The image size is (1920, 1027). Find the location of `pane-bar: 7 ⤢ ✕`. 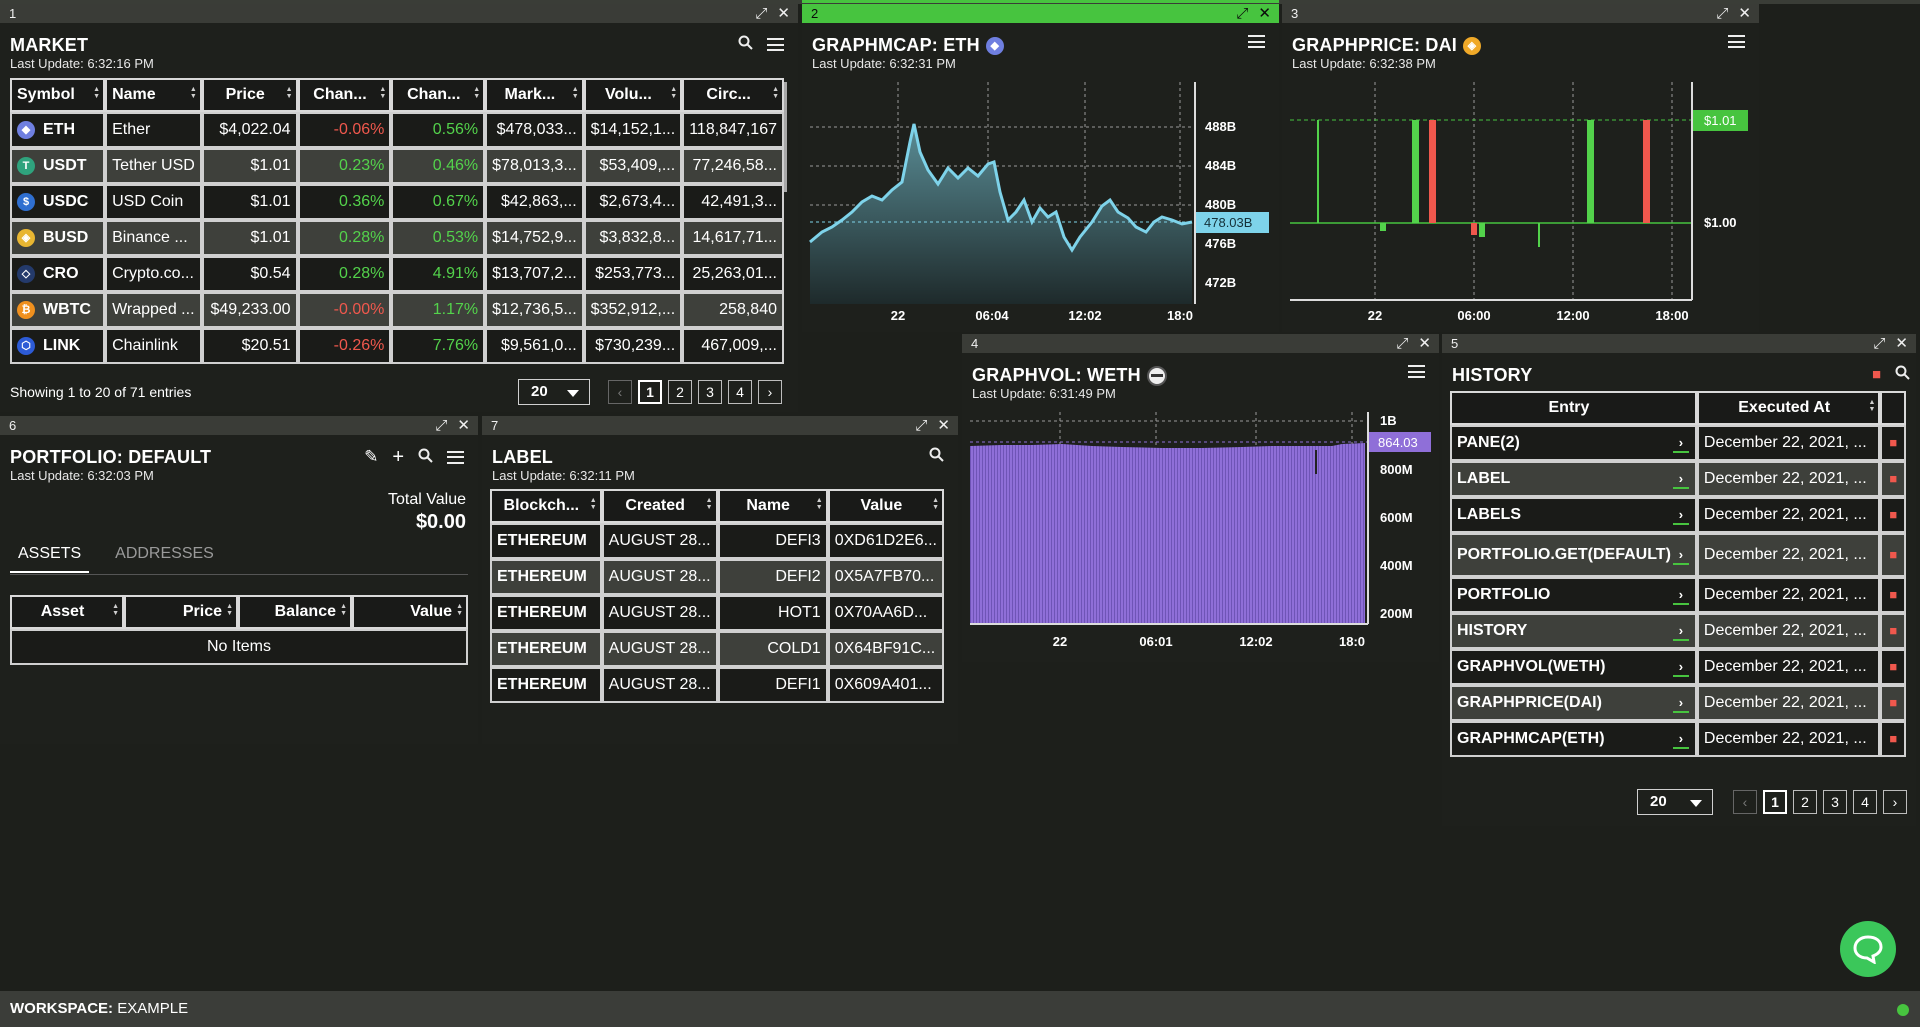

pane-bar: 7 ⤢ ✕ is located at coordinates (720, 425).